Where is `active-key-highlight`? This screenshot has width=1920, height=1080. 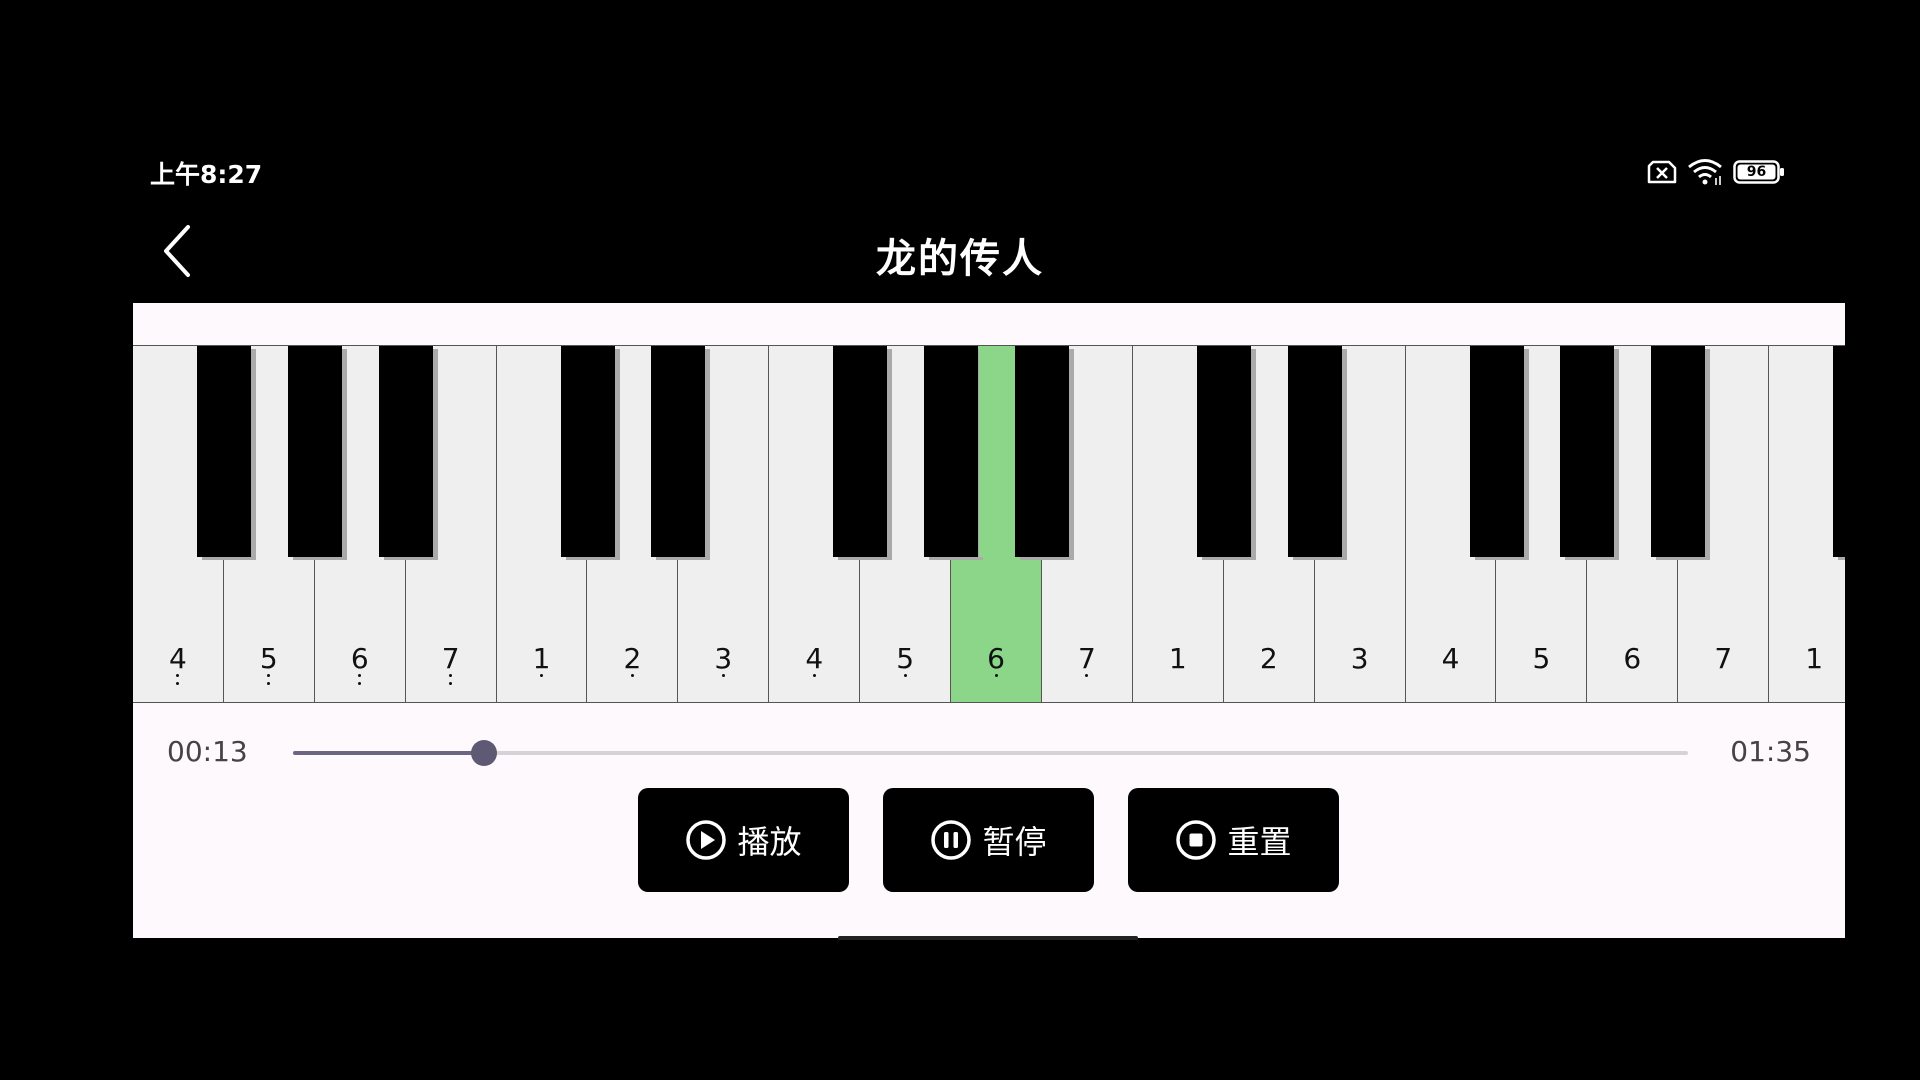 active-key-highlight is located at coordinates (996, 451).